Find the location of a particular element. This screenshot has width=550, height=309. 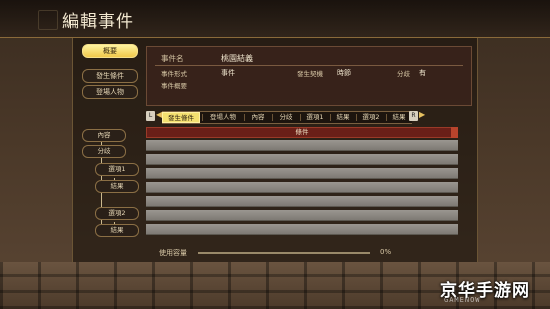

tab-next-button: R is located at coordinates (413, 116).